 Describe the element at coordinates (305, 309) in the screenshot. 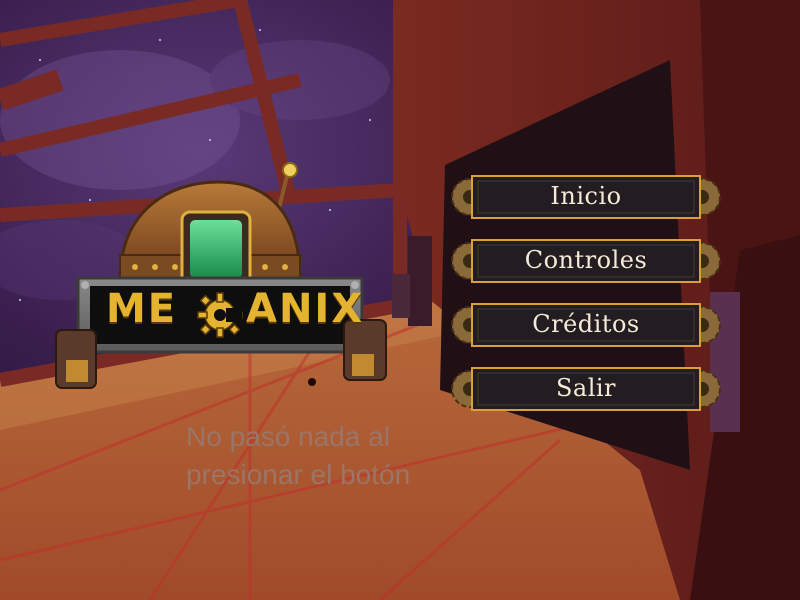

I see `logo-title-right: ANIX` at that location.